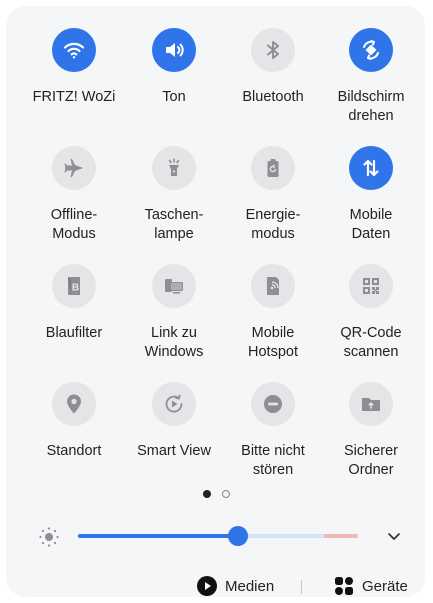 Image resolution: width=433 pixels, height=603 pixels. Describe the element at coordinates (273, 224) in the screenshot. I see `tile-label: Energie- modus` at that location.